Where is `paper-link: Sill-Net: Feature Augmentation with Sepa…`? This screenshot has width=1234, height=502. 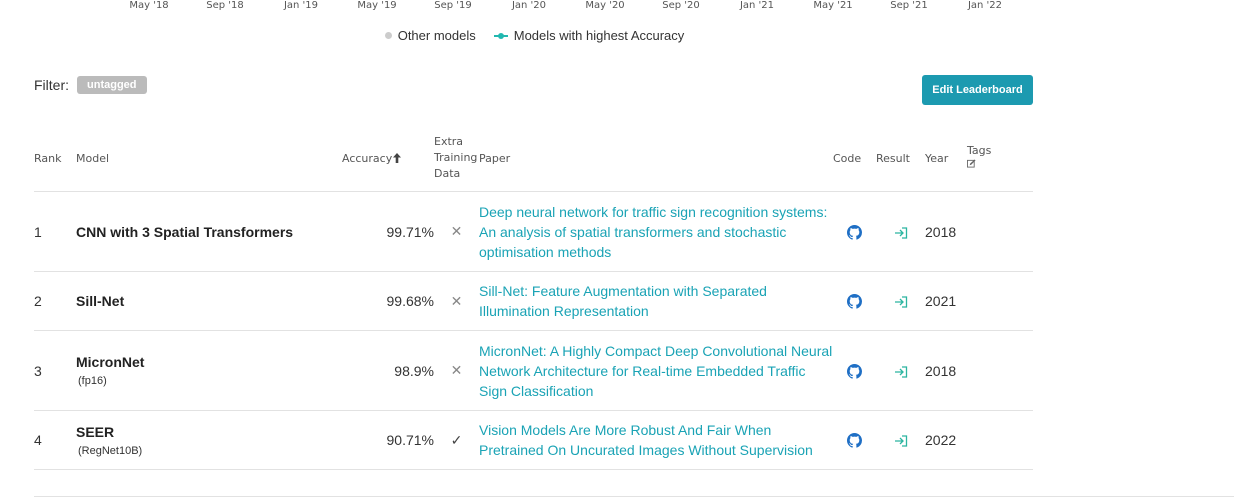 paper-link: Sill-Net: Feature Augmentation with Sepa… is located at coordinates (656, 301).